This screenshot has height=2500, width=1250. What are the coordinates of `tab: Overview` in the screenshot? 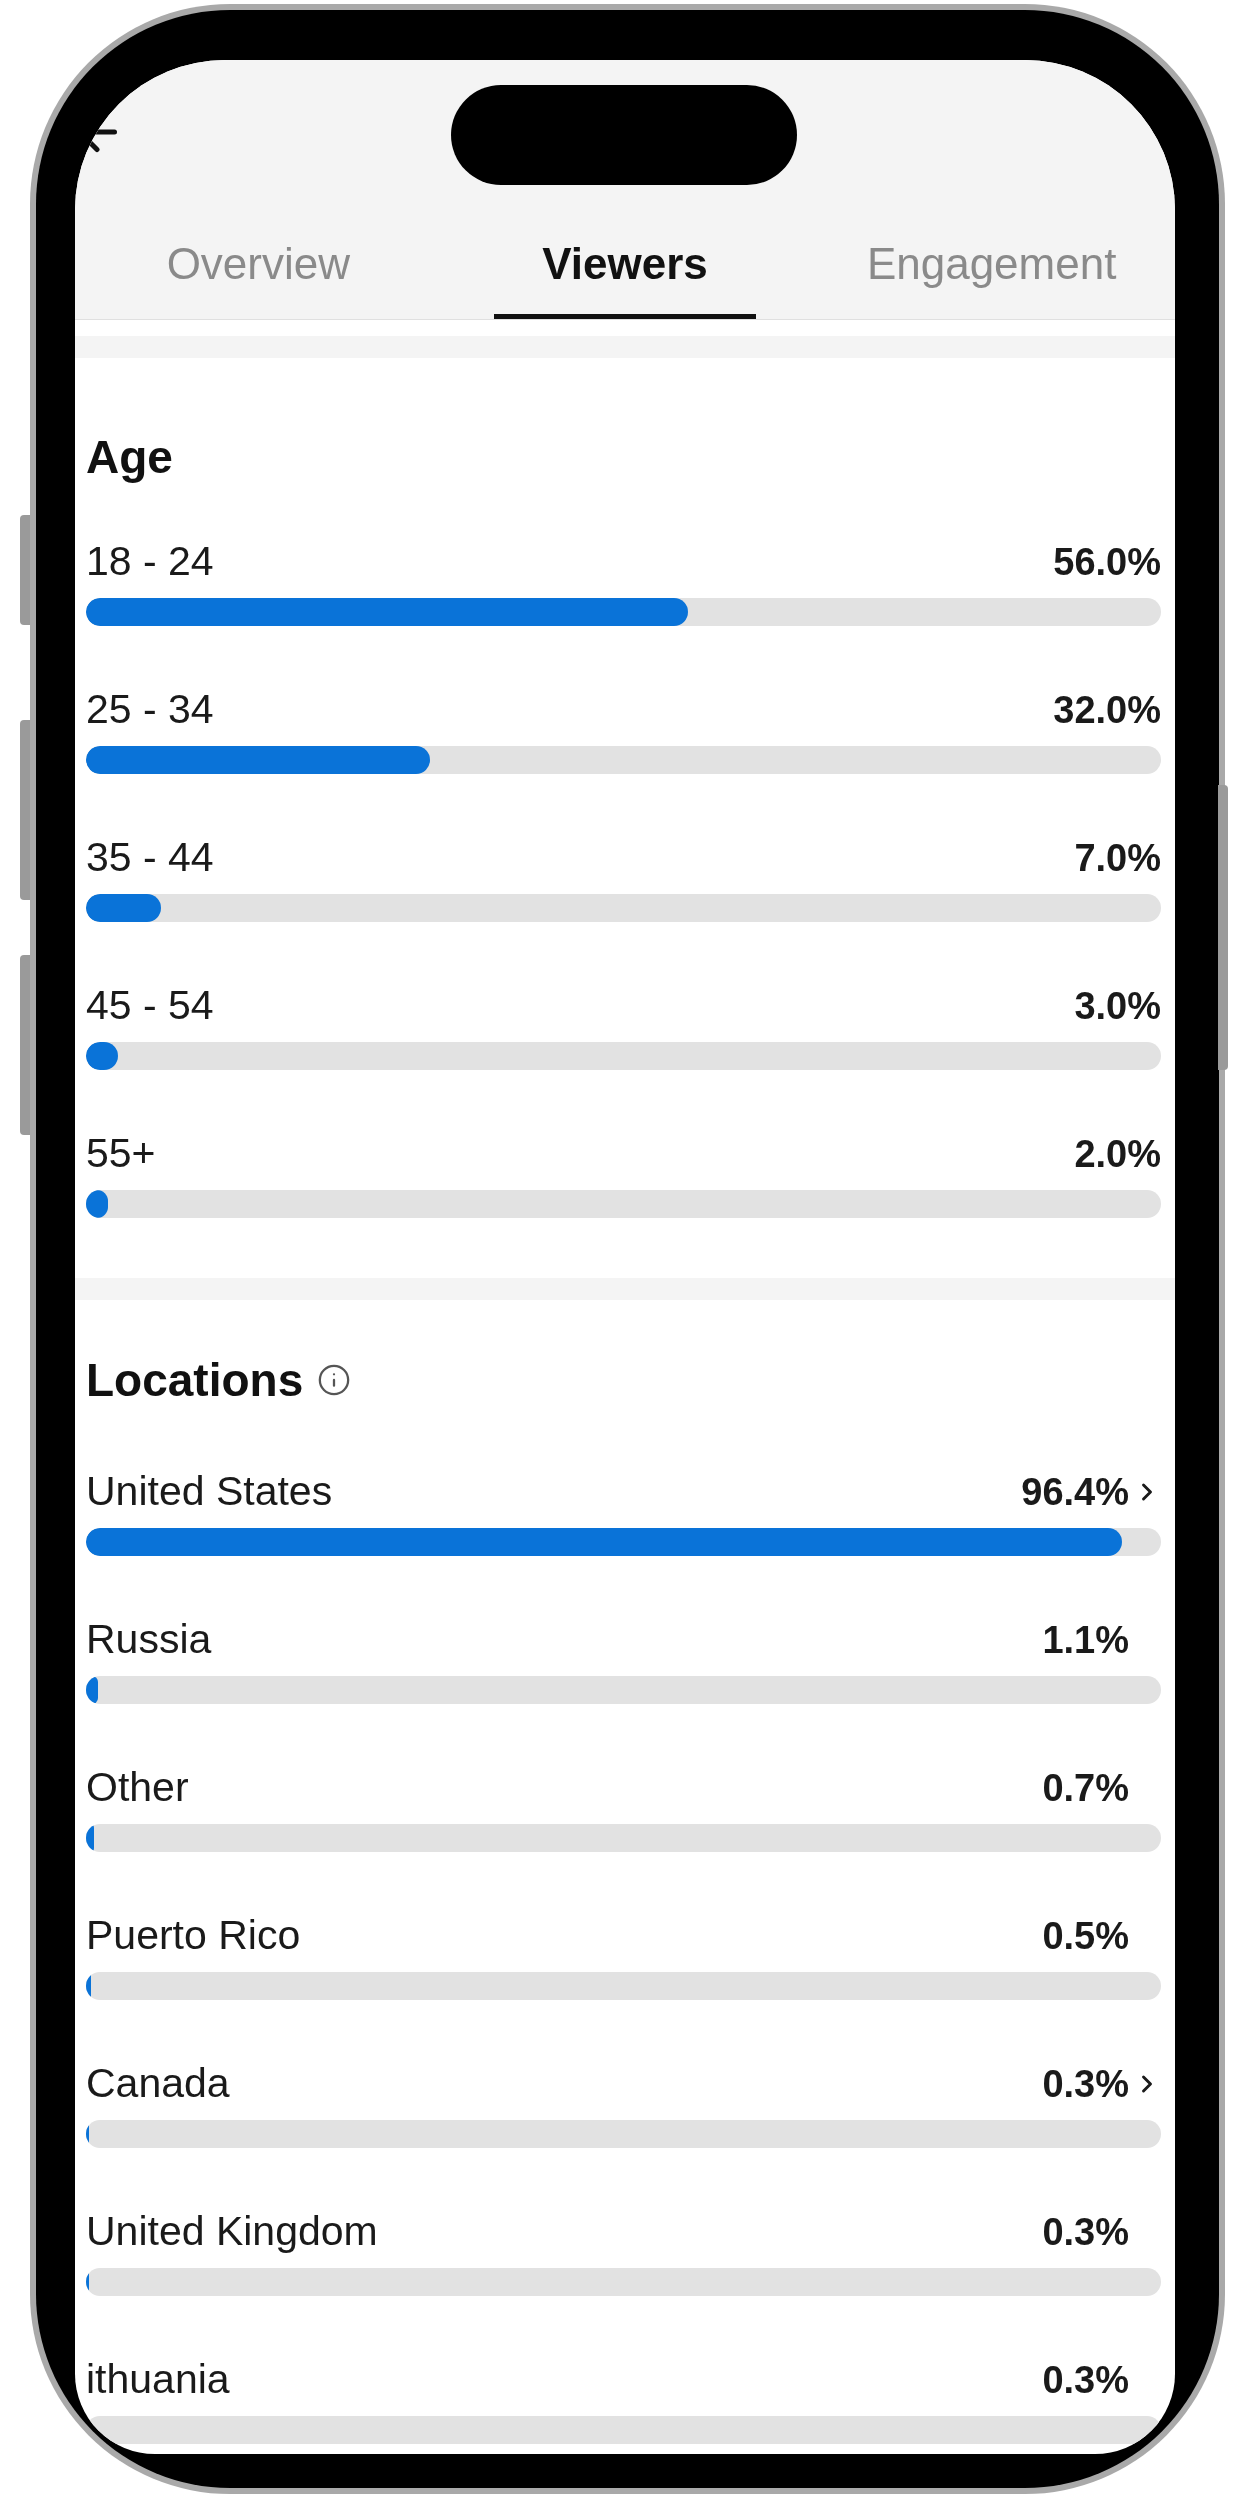 It's located at (258, 271).